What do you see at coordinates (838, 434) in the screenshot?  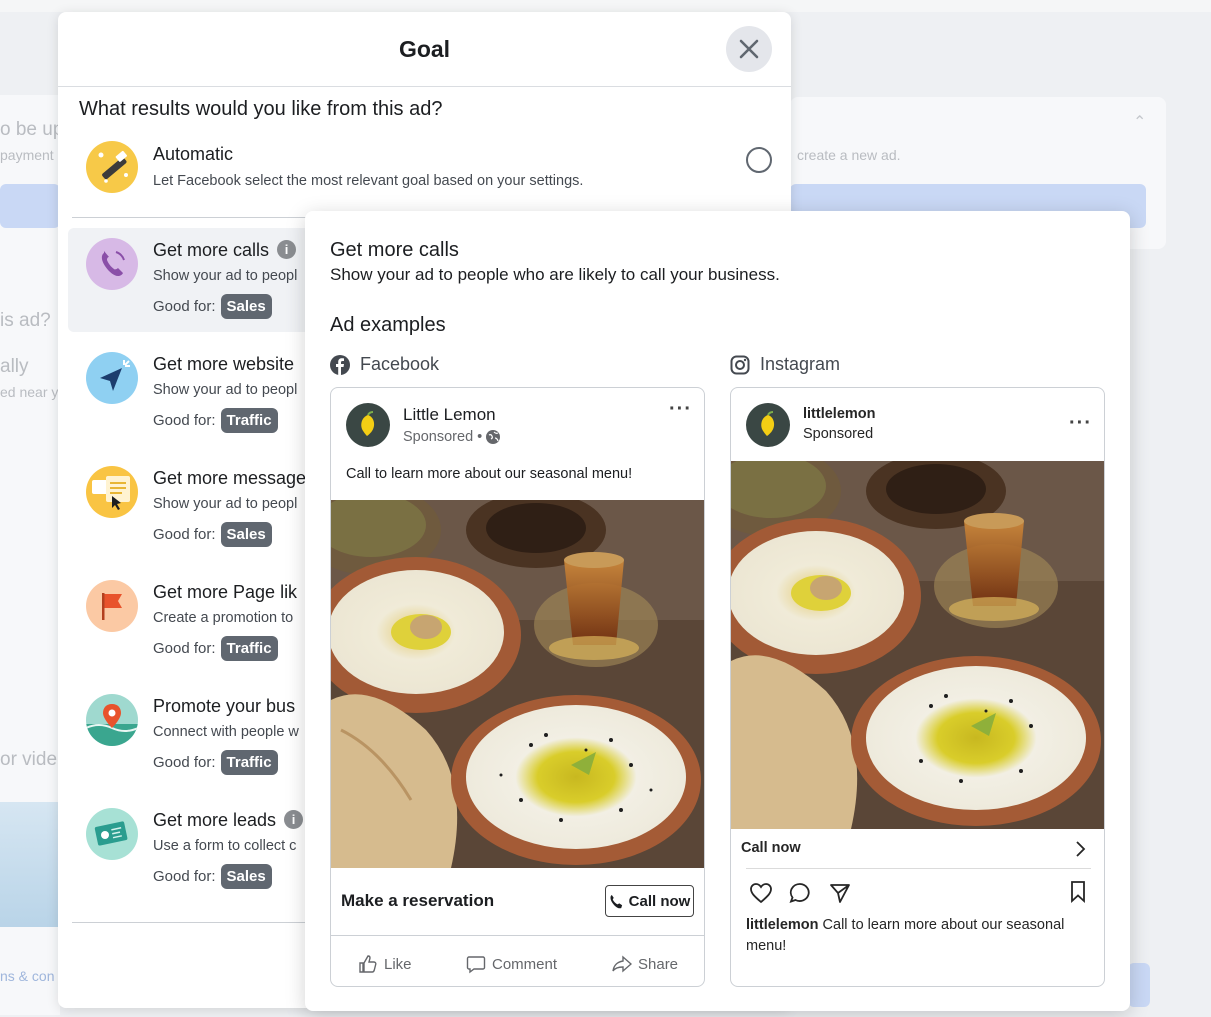 I see `sponsored-label: Sponsored` at bounding box center [838, 434].